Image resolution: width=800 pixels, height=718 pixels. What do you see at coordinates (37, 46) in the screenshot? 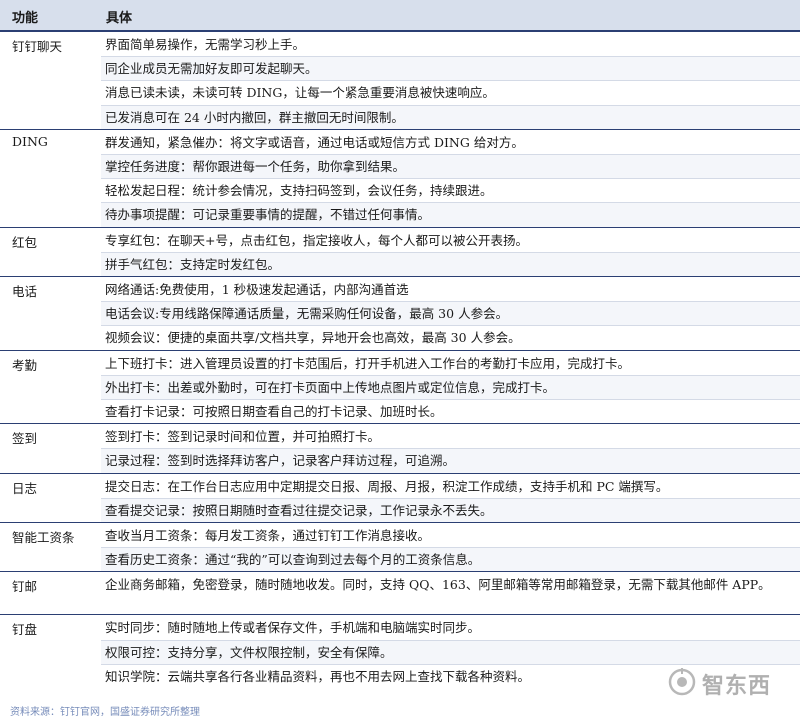
I see `feature-label: 钉钉聊天` at bounding box center [37, 46].